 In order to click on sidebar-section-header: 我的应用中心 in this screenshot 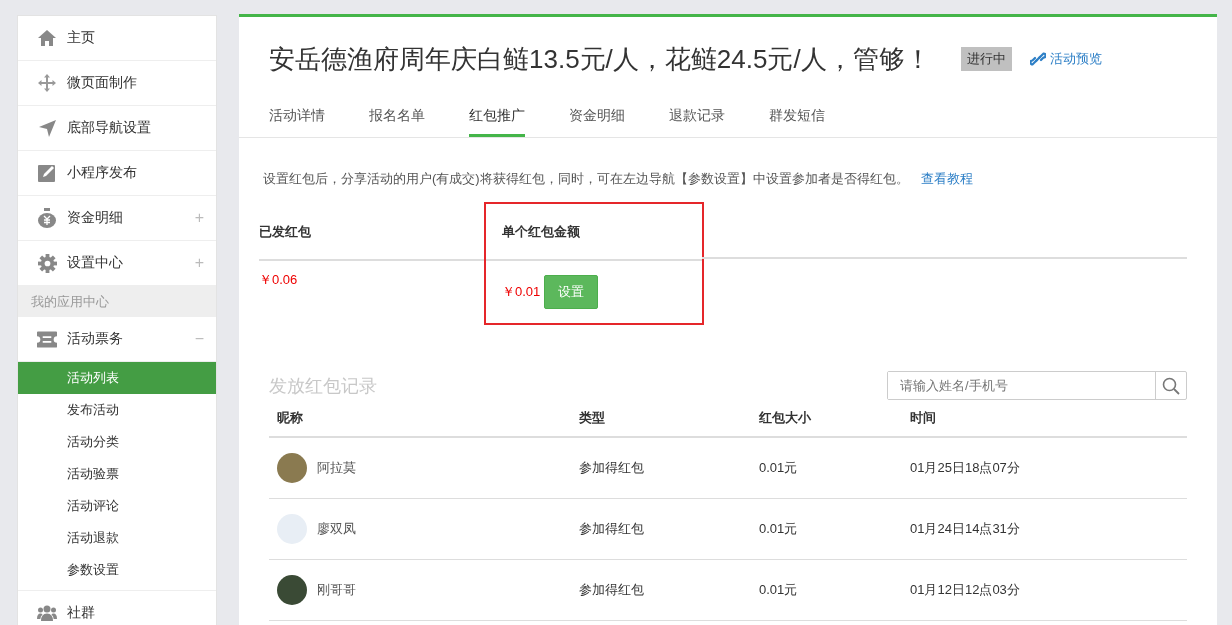, I will do `click(117, 301)`.